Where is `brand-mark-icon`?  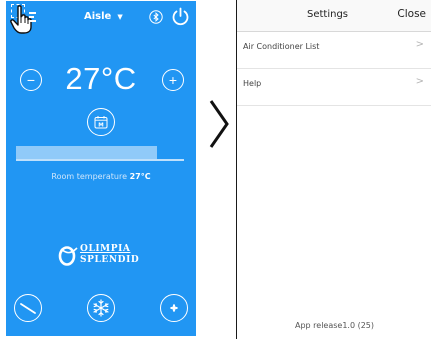 brand-mark-icon is located at coordinates (68, 256).